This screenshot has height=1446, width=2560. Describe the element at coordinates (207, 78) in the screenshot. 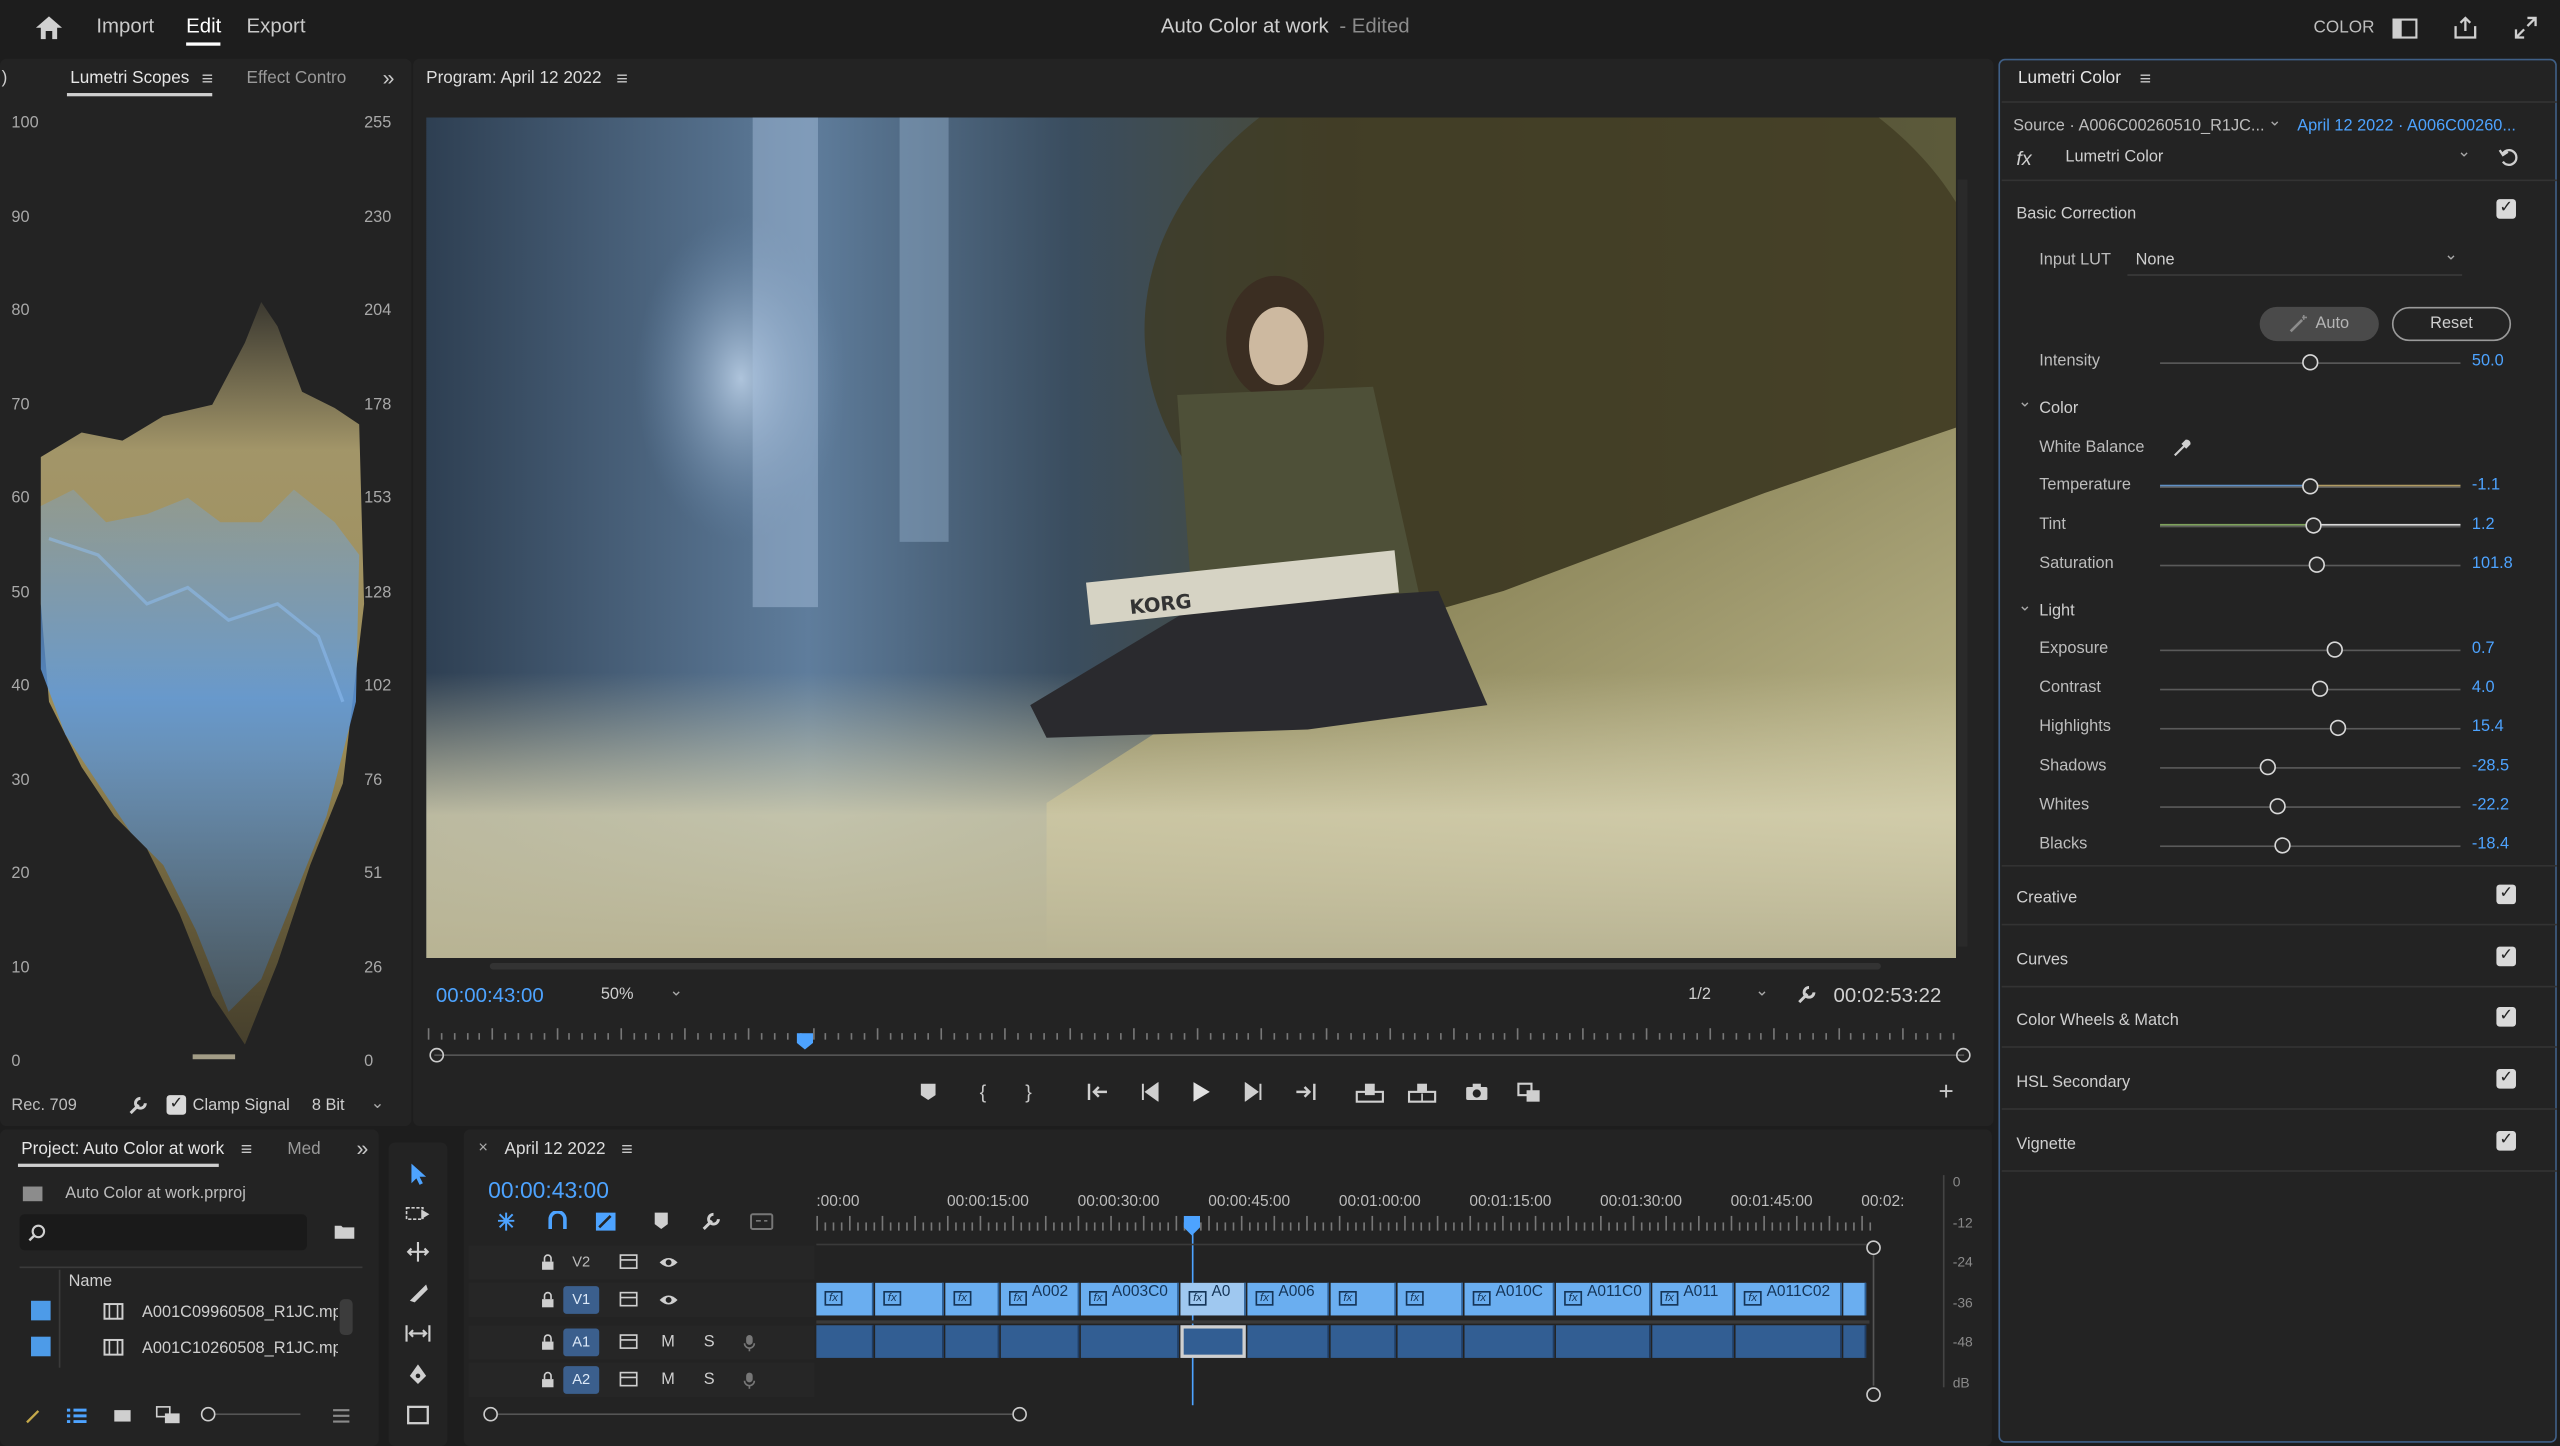

I see `panel-menu-icon: ≡` at that location.